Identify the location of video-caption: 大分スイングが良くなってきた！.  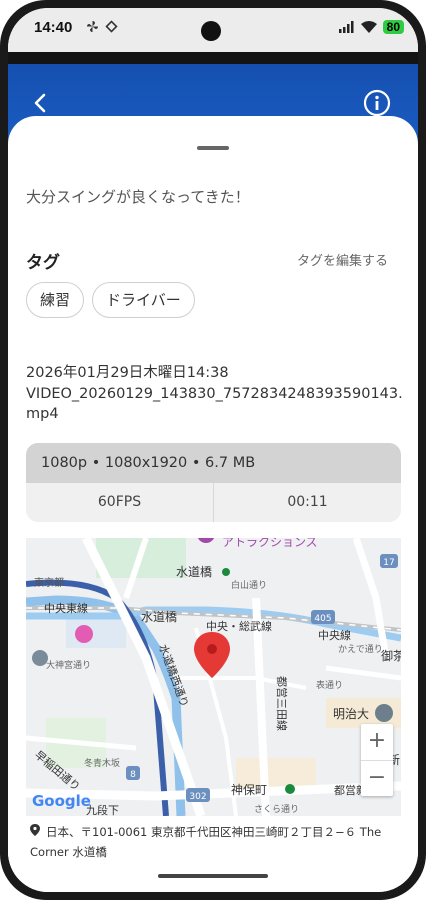
(138, 197).